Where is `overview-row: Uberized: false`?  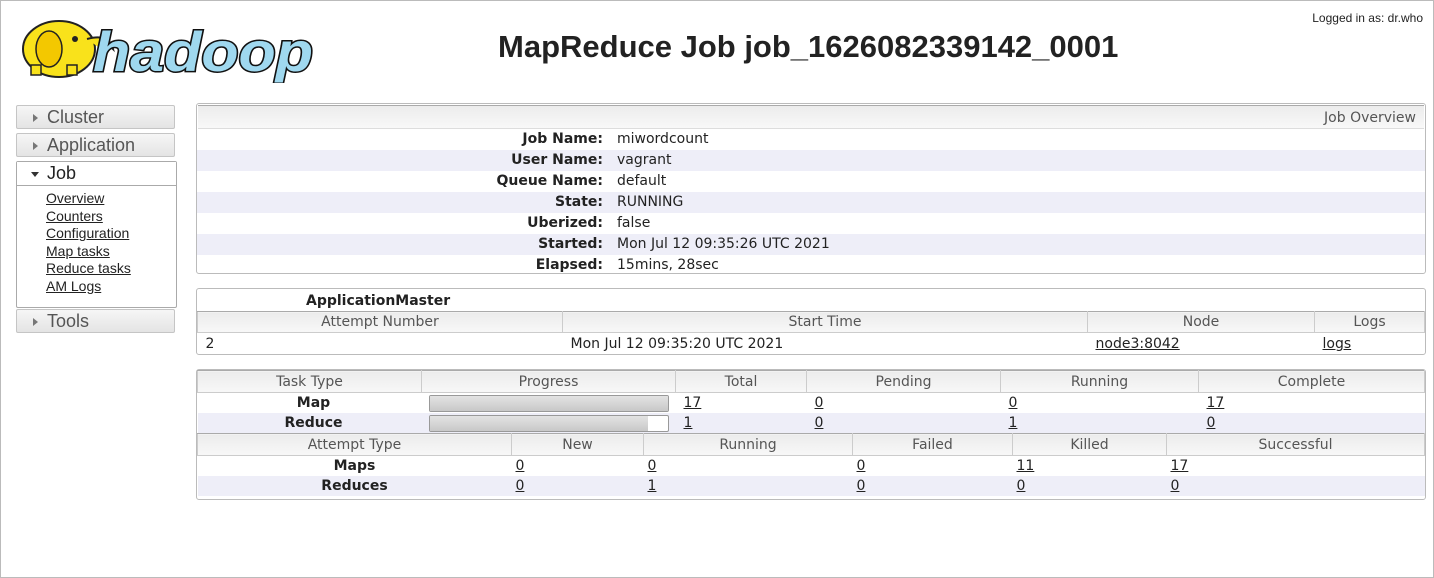
overview-row: Uberized: false is located at coordinates (811, 223).